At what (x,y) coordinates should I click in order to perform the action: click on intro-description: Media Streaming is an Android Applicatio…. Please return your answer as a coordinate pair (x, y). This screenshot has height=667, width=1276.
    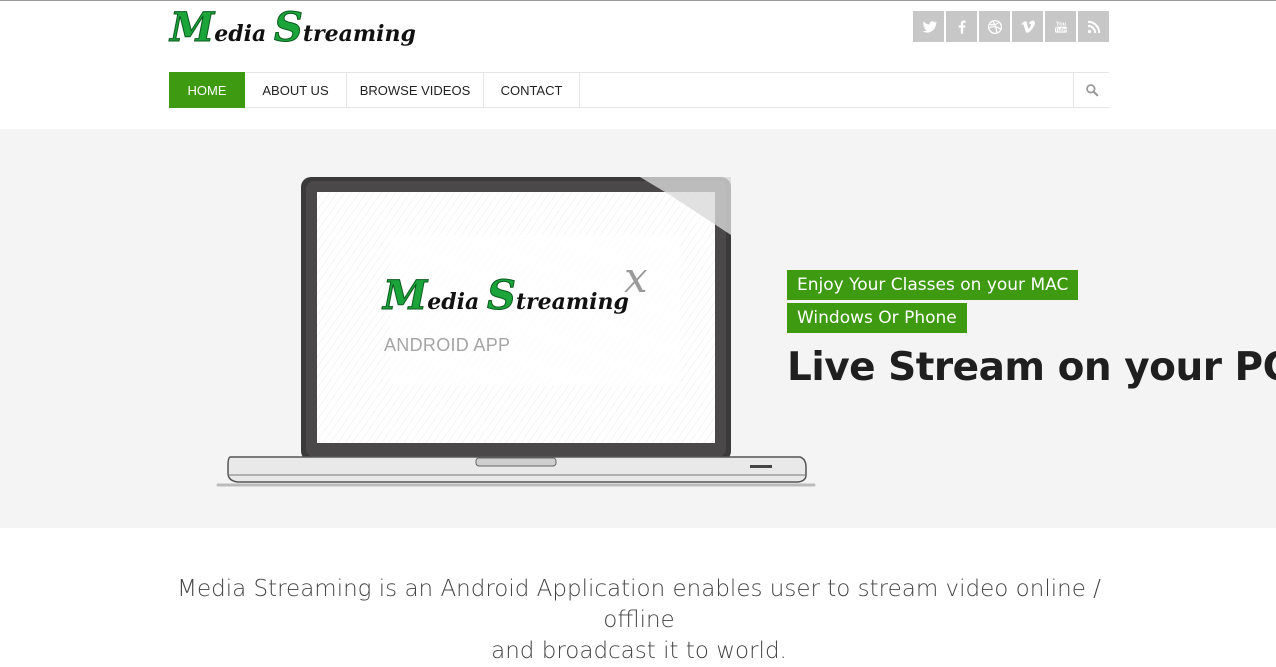
    Looking at the image, I should click on (639, 620).